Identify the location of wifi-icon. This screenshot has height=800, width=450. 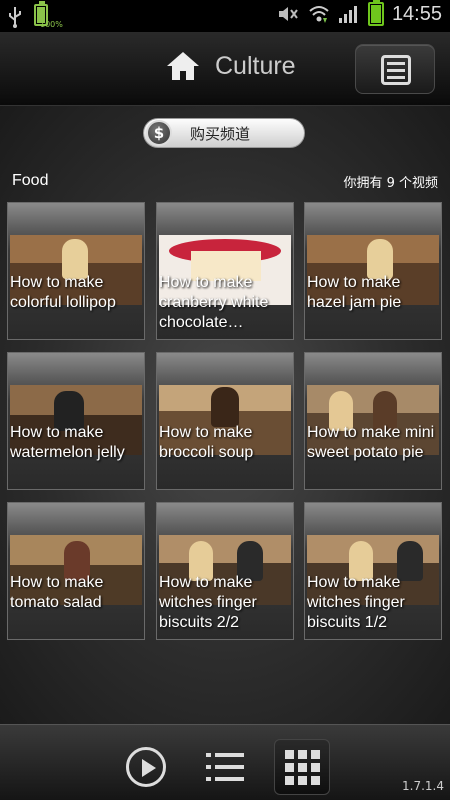
(319, 14).